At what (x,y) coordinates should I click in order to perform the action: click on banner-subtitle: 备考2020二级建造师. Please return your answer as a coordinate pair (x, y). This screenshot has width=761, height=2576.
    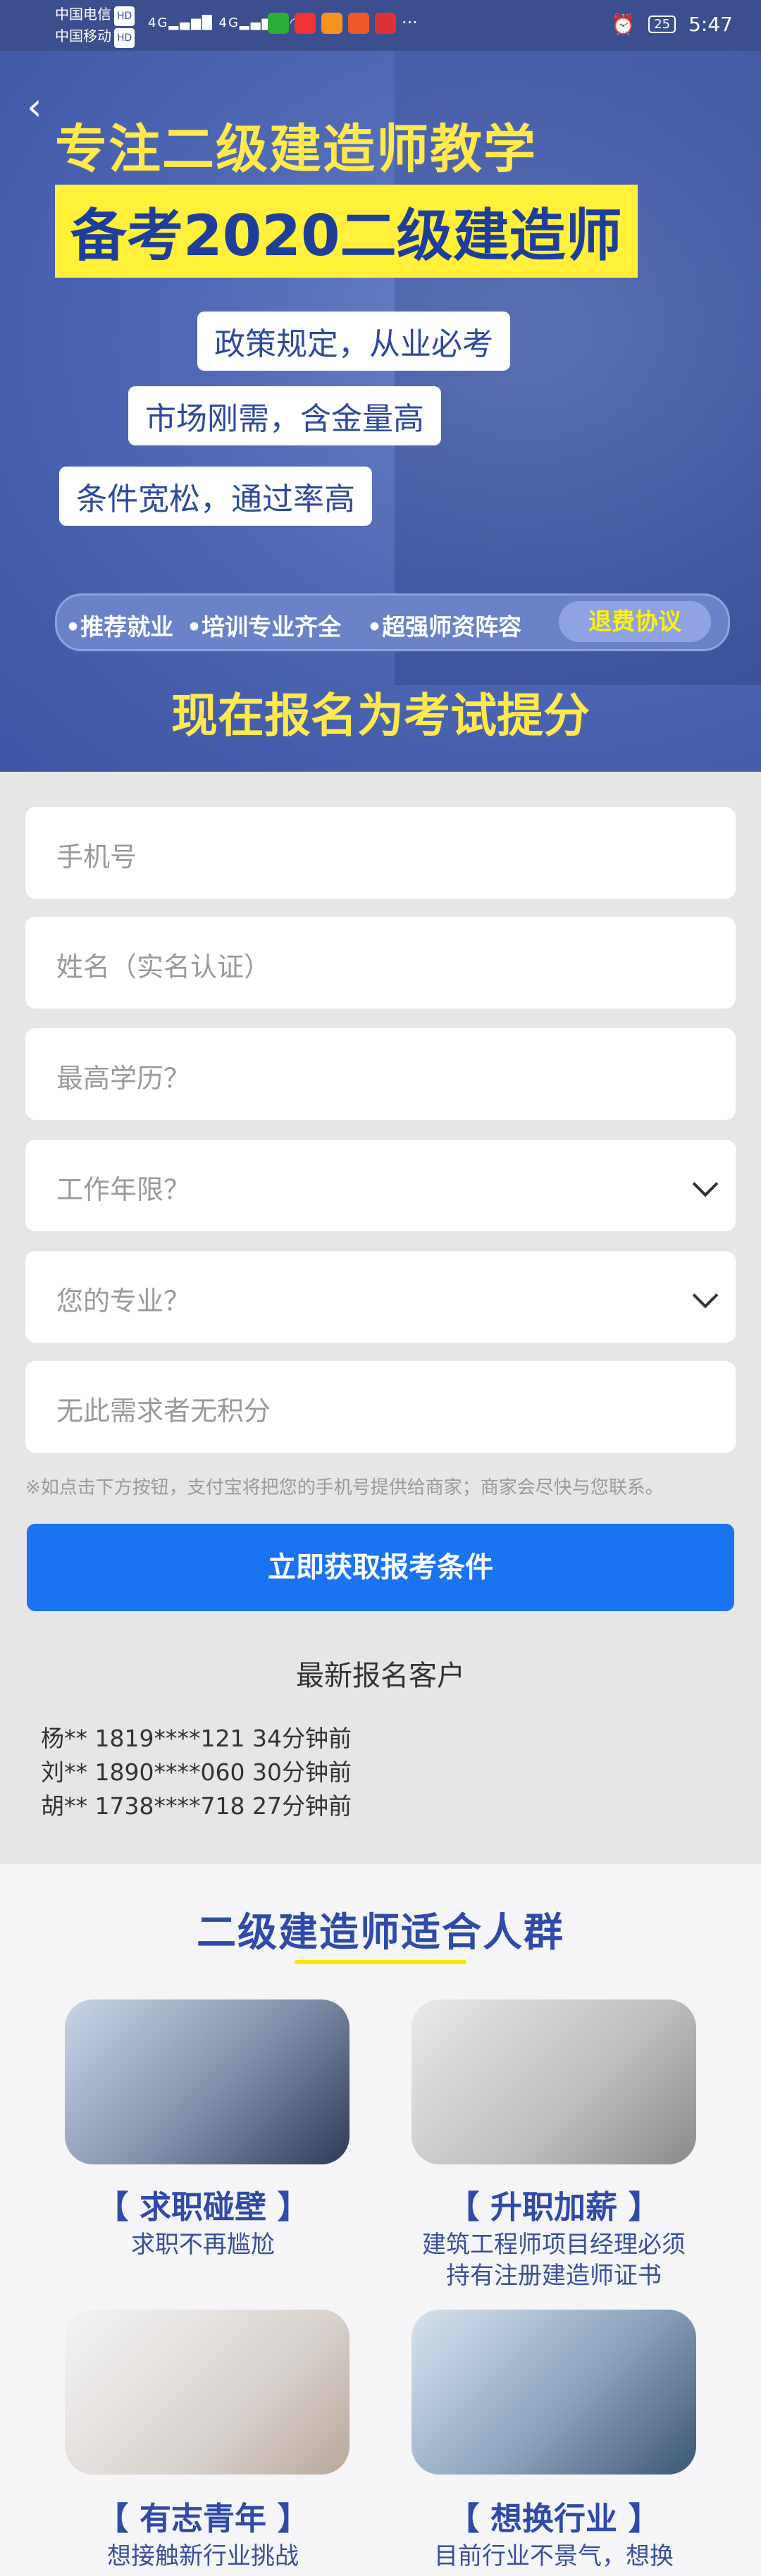
    Looking at the image, I should click on (346, 231).